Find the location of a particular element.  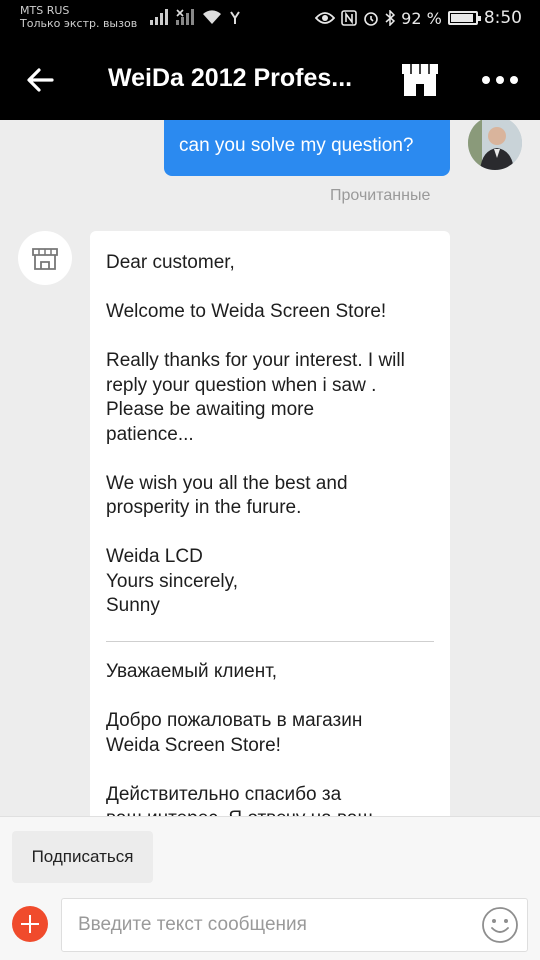

wifi-icon is located at coordinates (212, 17).